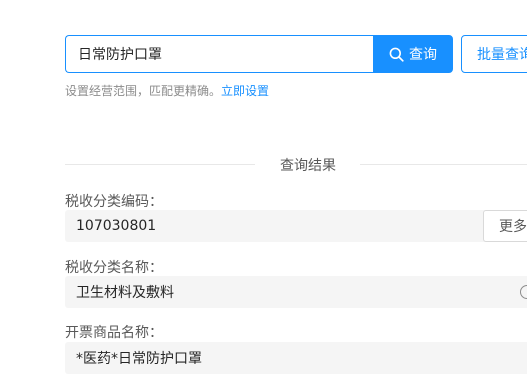 The width and height of the screenshot is (527, 391). Describe the element at coordinates (143, 91) in the screenshot. I see `scope-hint-text: 设置经营范围，匹配更精确。` at that location.